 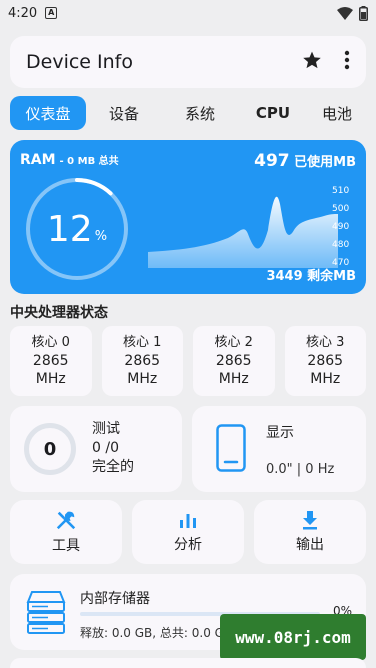 I want to click on ram-percent-value: 12, so click(x=69, y=229).